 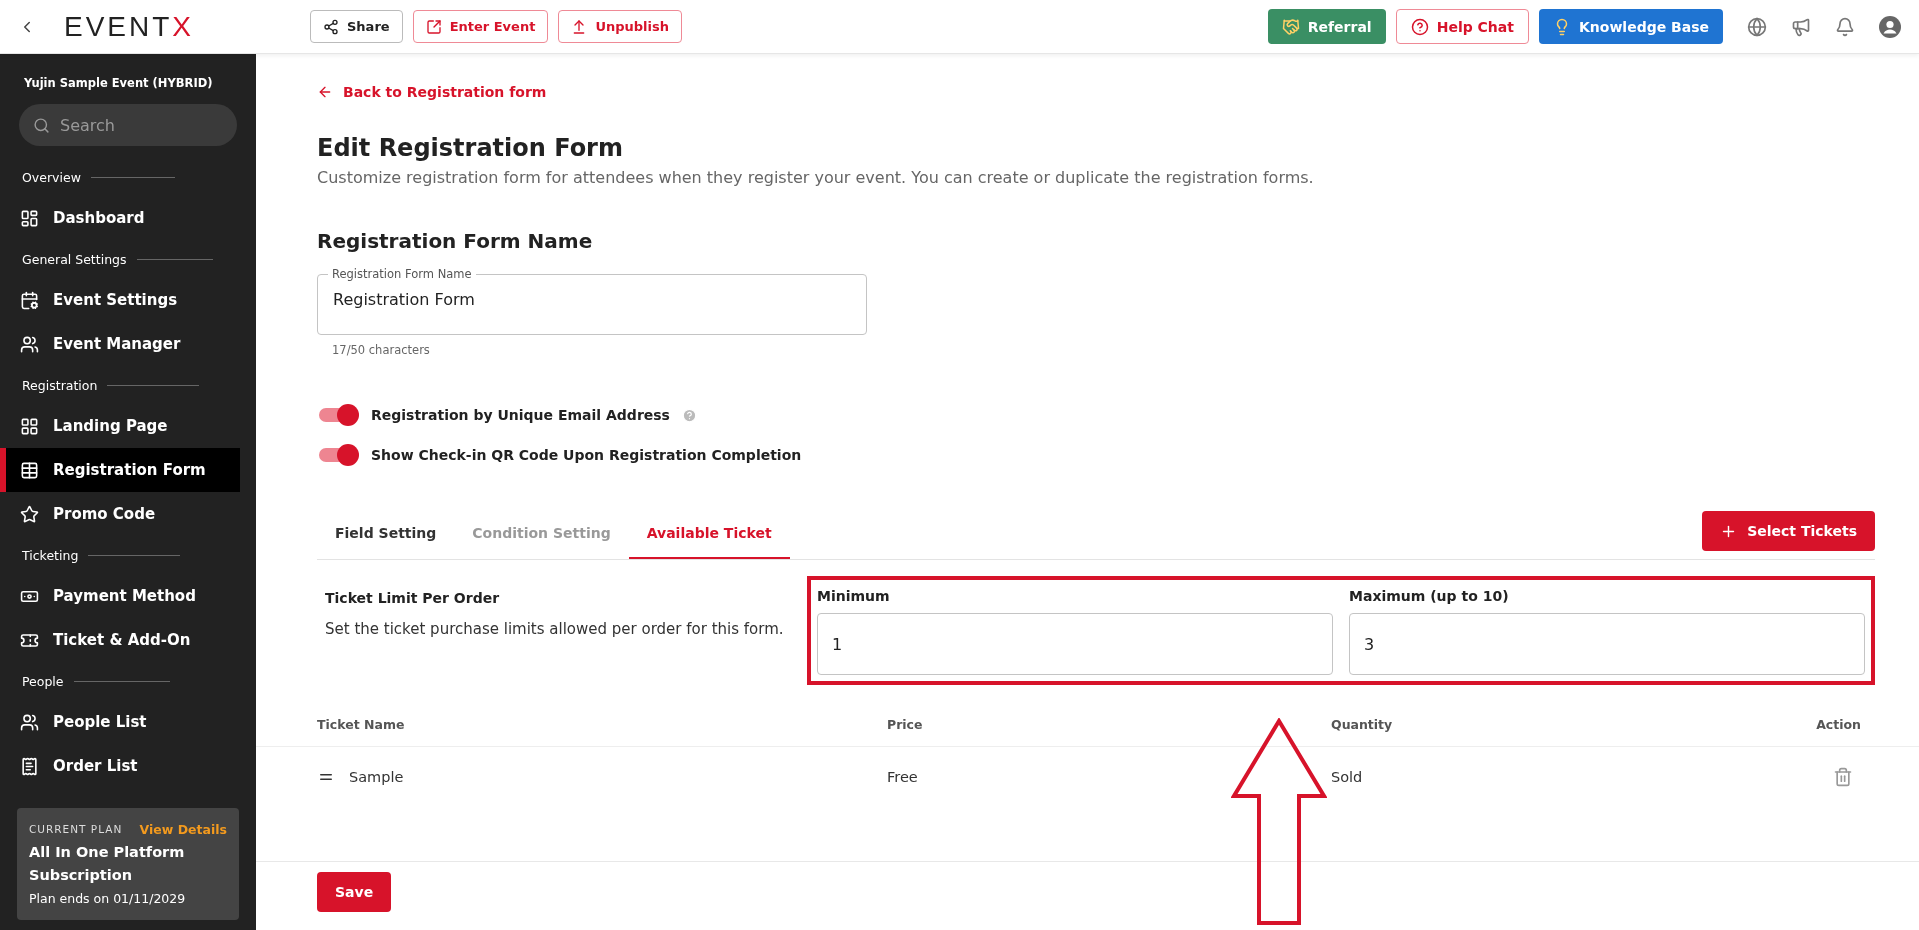 What do you see at coordinates (120, 470) in the screenshot?
I see `sidebar-item: Registration Form` at bounding box center [120, 470].